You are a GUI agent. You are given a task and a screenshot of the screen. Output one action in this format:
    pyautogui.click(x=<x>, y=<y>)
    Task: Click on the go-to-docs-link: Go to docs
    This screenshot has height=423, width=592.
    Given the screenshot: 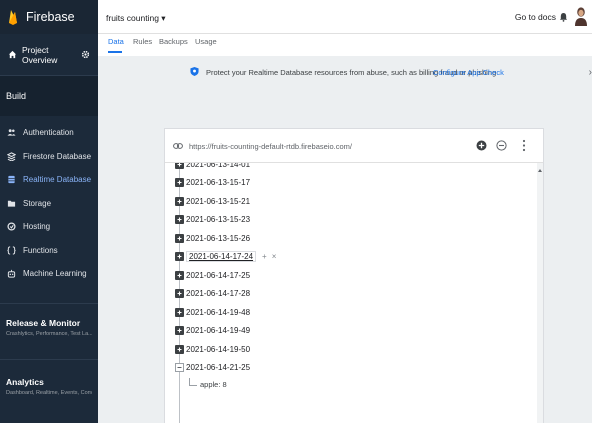 What is the action you would take?
    pyautogui.click(x=535, y=17)
    